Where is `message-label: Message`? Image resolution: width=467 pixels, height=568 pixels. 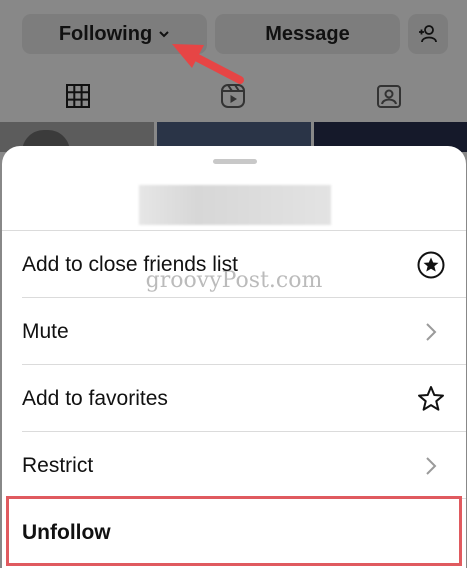 message-label: Message is located at coordinates (307, 33).